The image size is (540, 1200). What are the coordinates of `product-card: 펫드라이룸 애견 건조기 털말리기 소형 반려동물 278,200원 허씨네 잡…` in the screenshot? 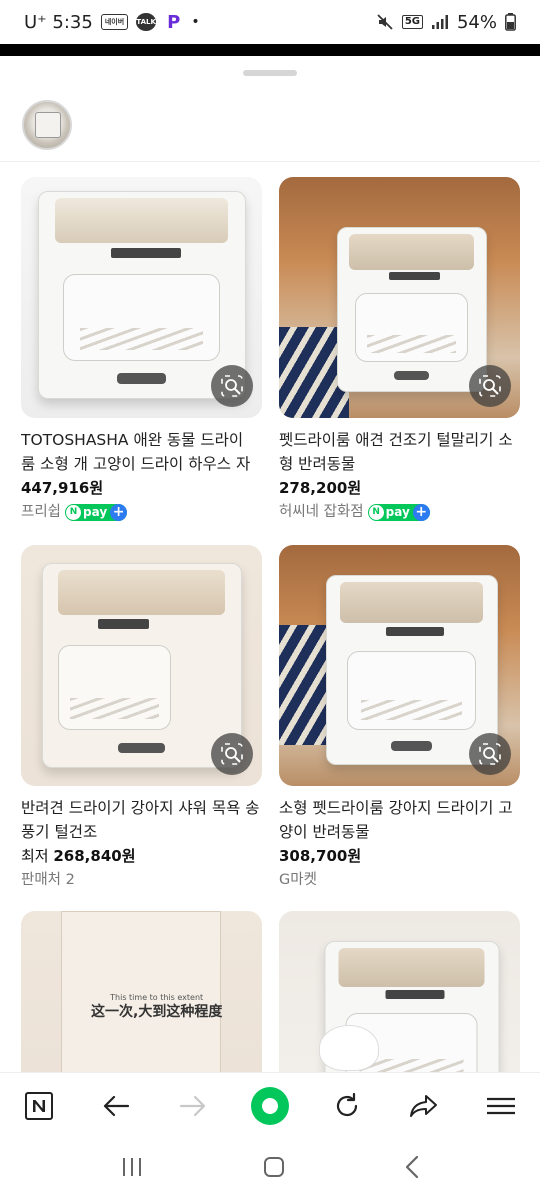 It's located at (399, 350).